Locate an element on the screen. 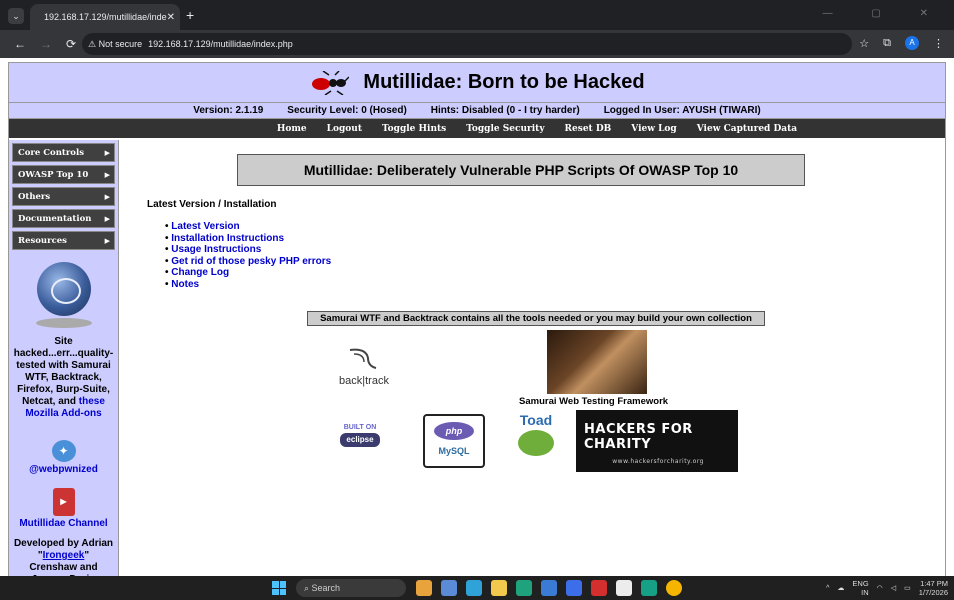 The width and height of the screenshot is (954, 600). language-label: ENG is located at coordinates (860, 583).